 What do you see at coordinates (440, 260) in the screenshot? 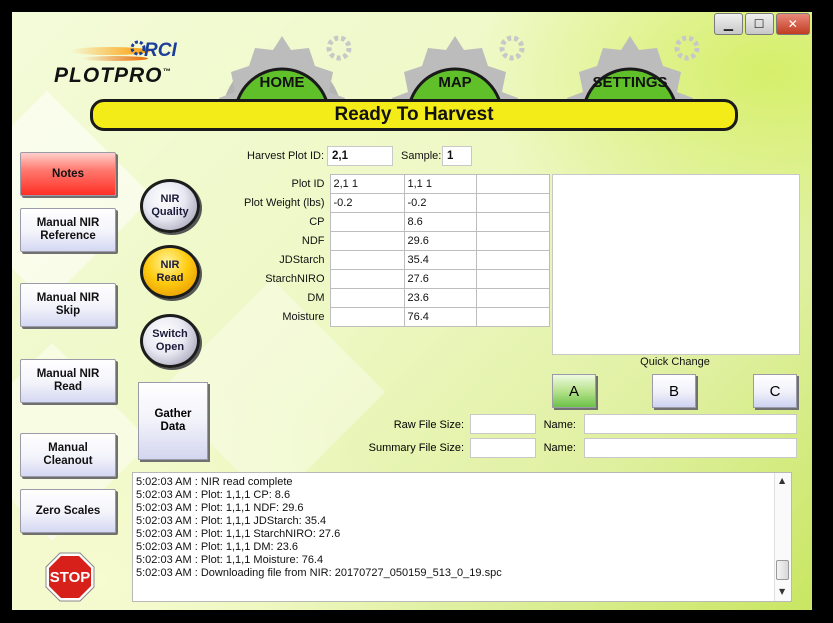
I see `grid-cell-previous: 35.4` at bounding box center [440, 260].